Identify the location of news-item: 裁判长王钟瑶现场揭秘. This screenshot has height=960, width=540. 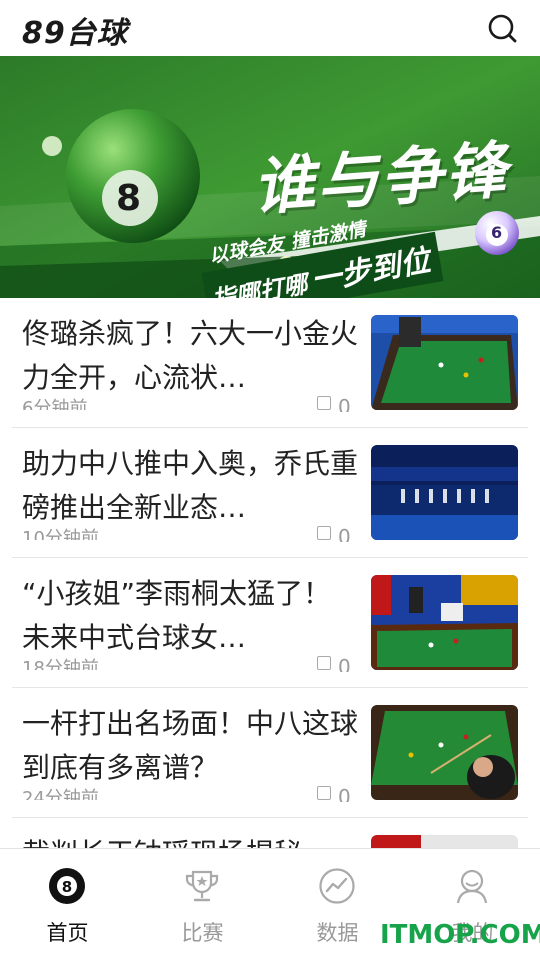
(270, 833).